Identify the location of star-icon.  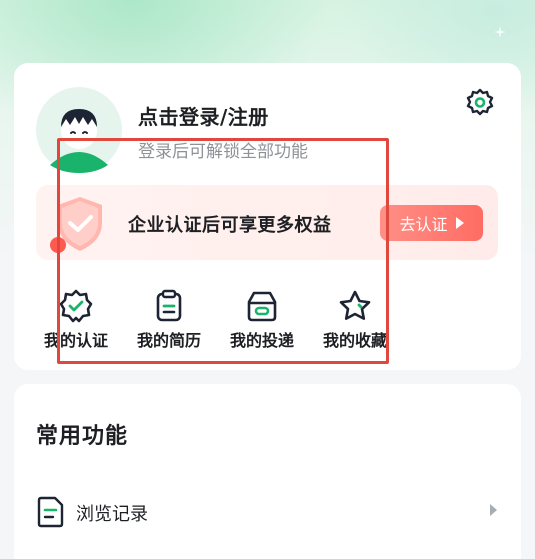
(355, 305).